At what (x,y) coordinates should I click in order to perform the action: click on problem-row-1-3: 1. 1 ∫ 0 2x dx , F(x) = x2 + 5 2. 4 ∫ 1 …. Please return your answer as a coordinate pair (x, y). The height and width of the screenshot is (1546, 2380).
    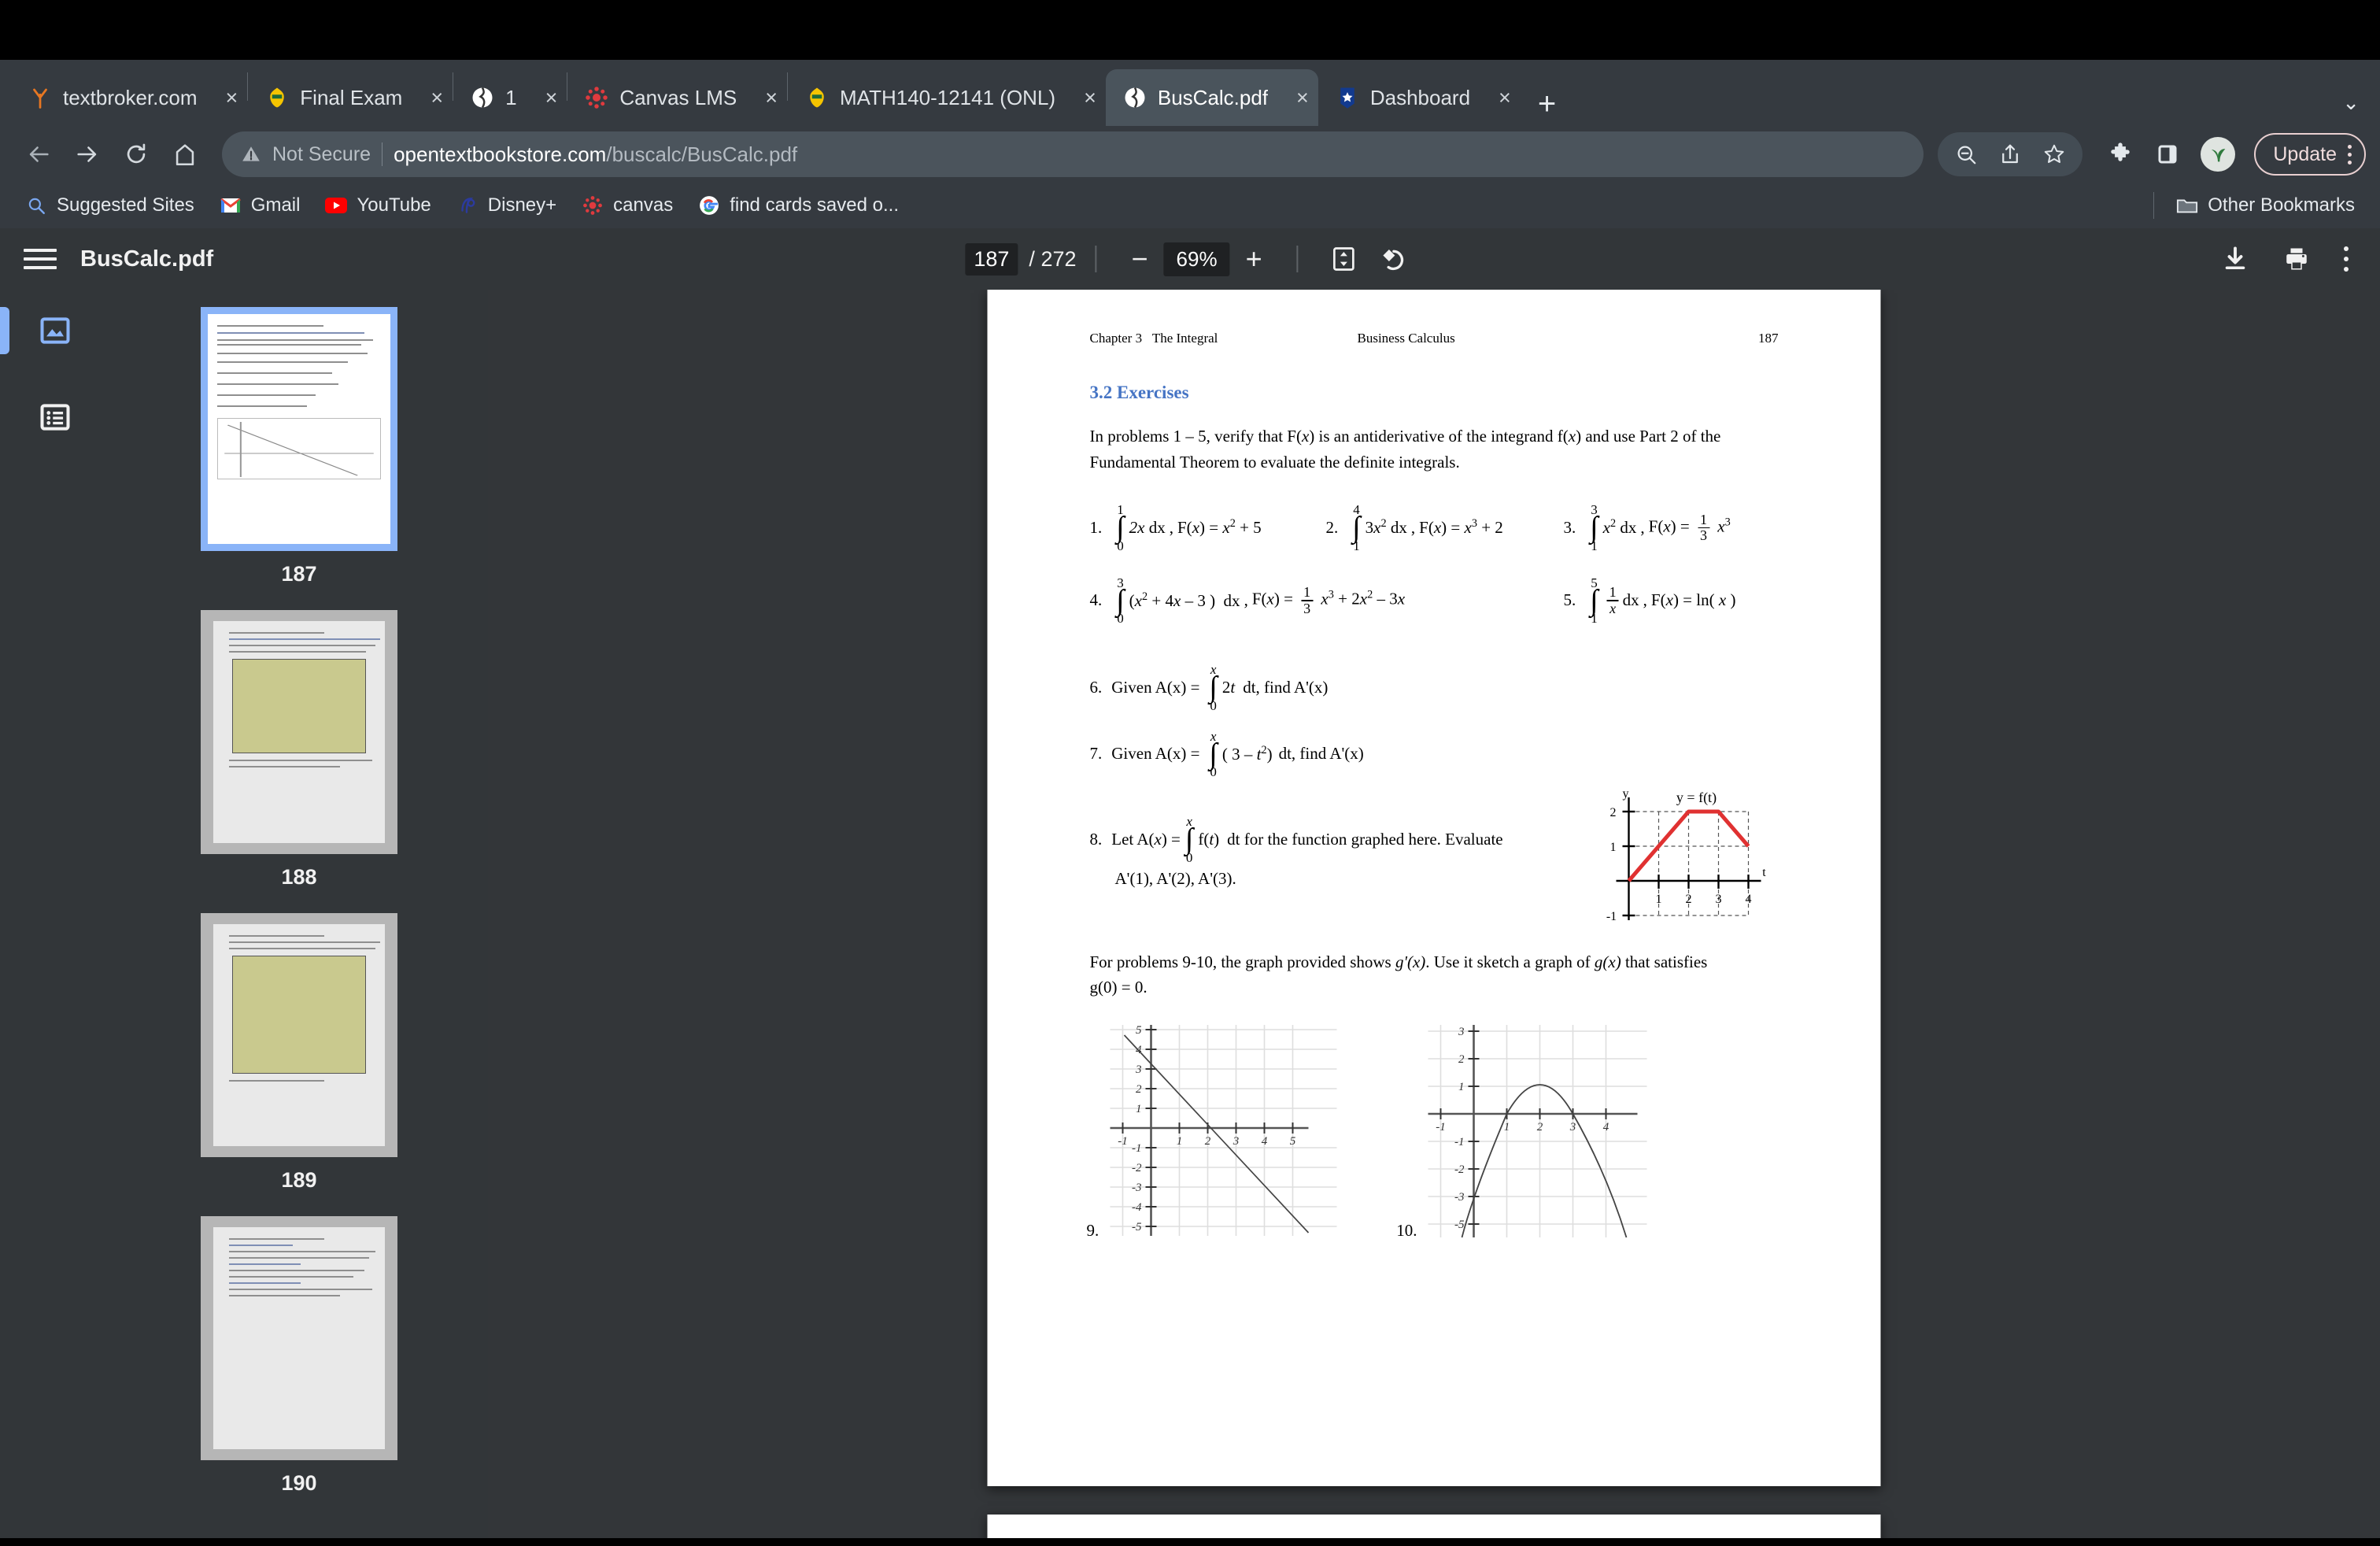
    Looking at the image, I should click on (1434, 528).